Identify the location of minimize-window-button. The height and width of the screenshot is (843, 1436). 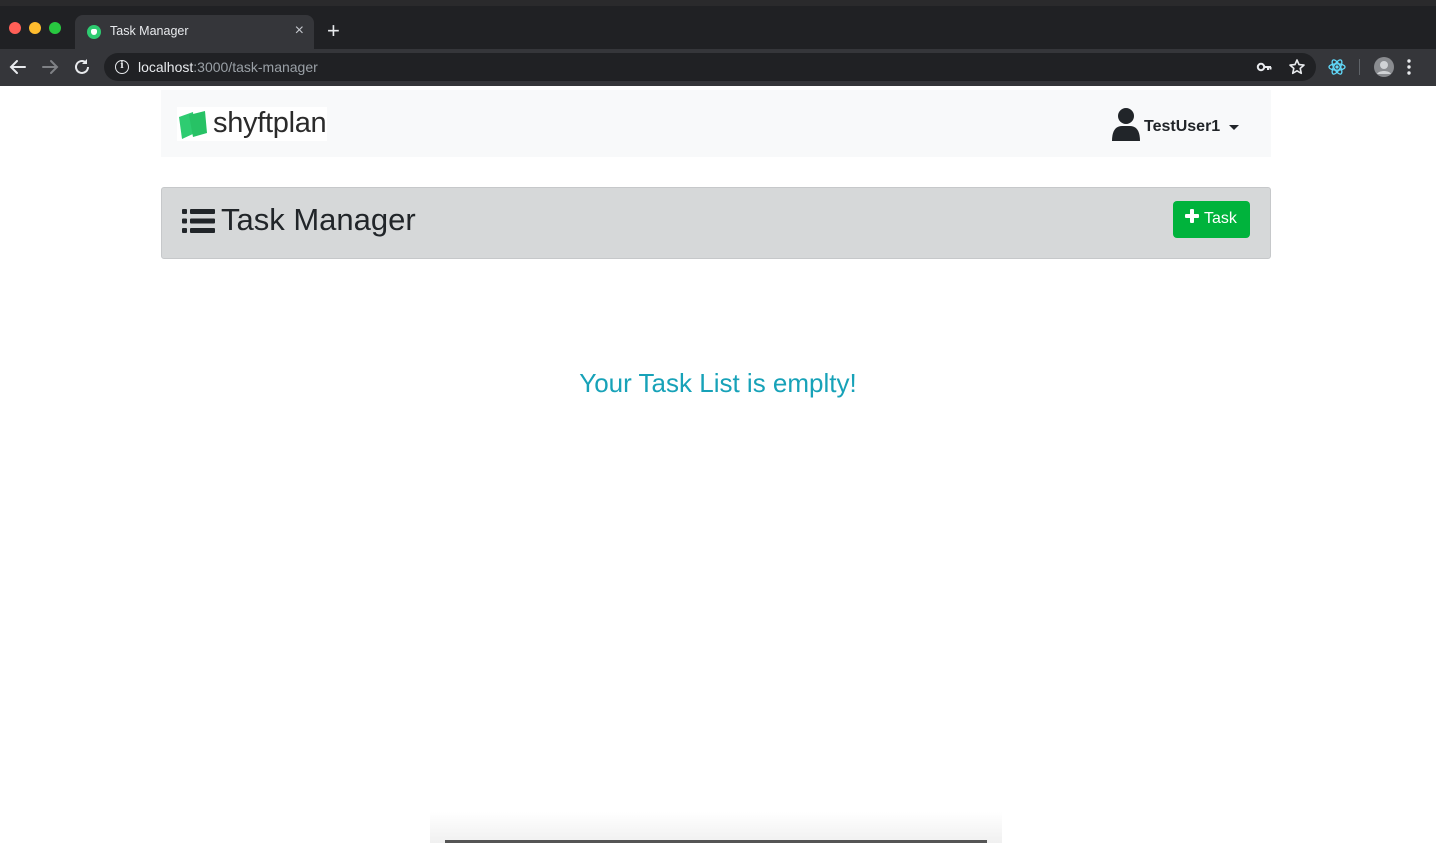
(35, 28).